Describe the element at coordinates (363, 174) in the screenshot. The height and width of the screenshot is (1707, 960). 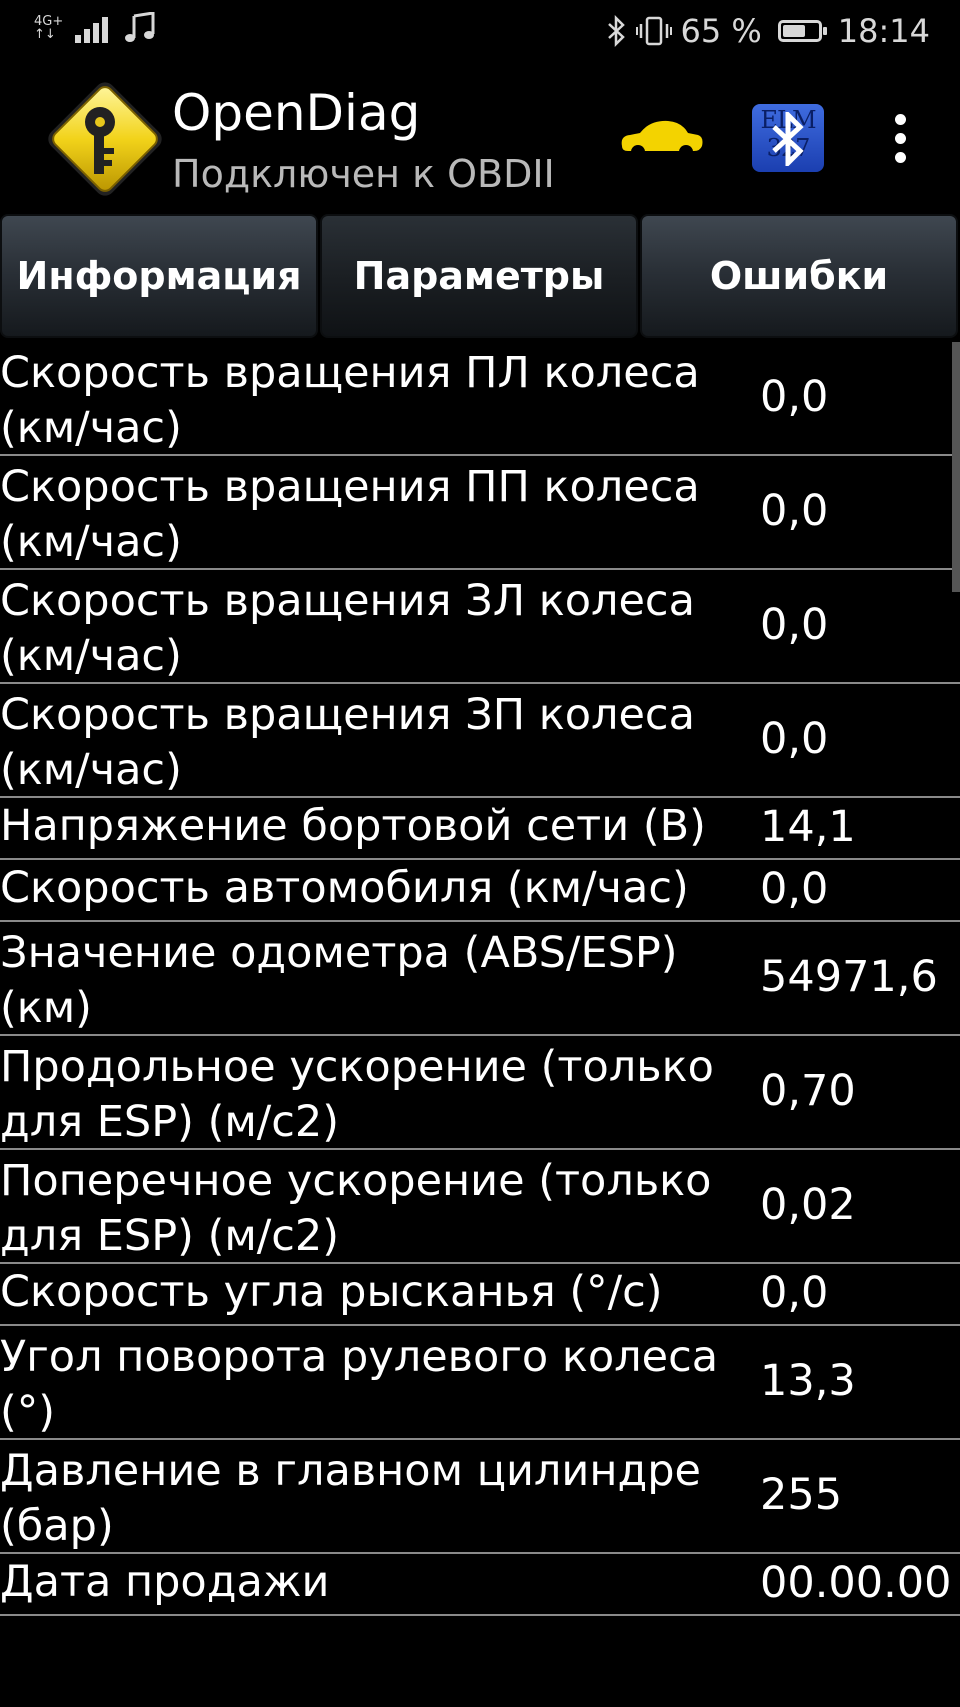
I see `connection-status: Подключен к OBDII` at that location.